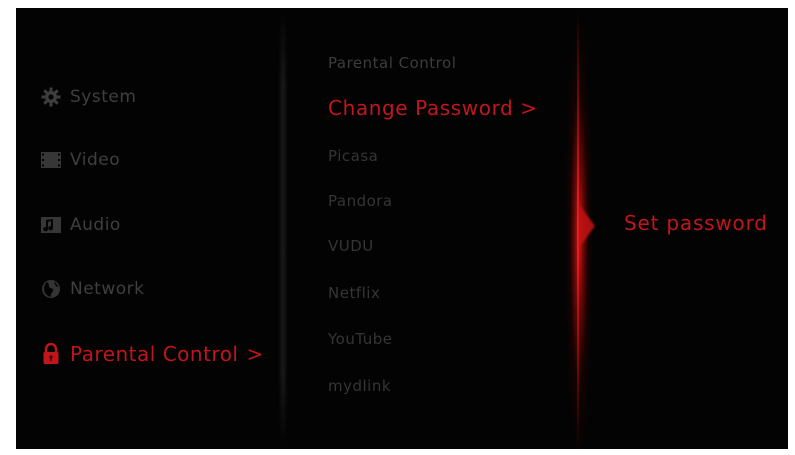 The image size is (795, 455). I want to click on submenu-item-change-password: Change Password >, so click(433, 108).